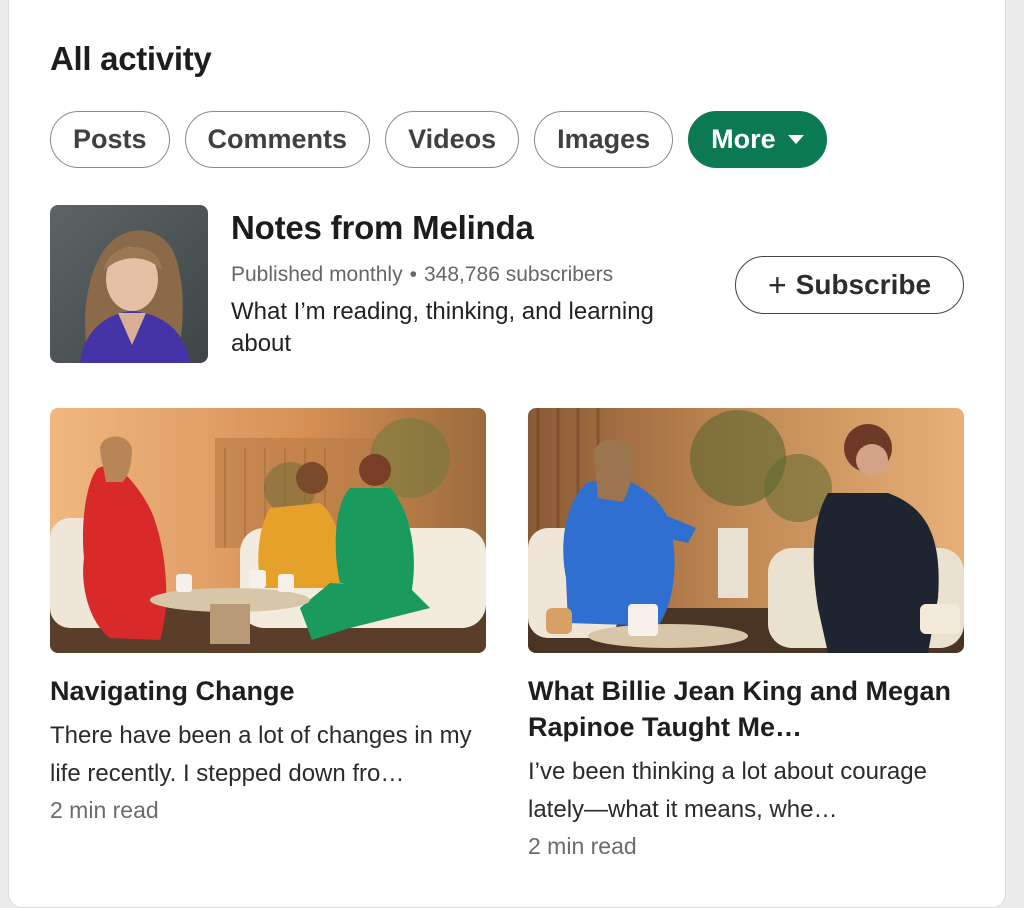 The height and width of the screenshot is (908, 1024). I want to click on subscribe-label: Subscribe, so click(863, 284).